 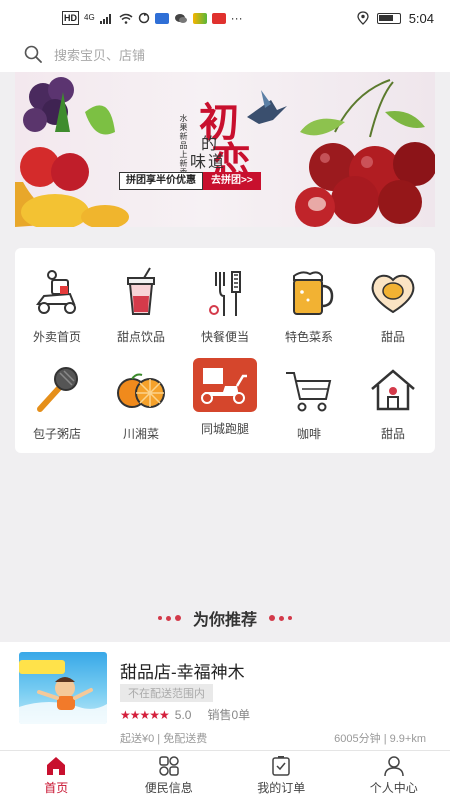 What do you see at coordinates (169, 618) in the screenshot?
I see `decor-dots-left` at bounding box center [169, 618].